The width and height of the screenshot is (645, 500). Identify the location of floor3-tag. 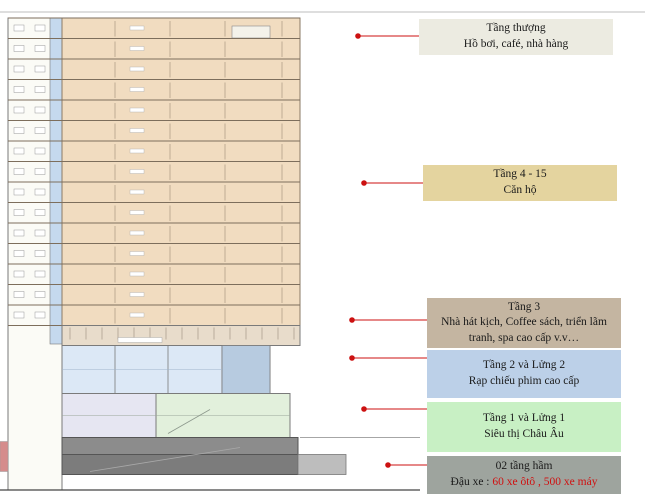
(140, 340).